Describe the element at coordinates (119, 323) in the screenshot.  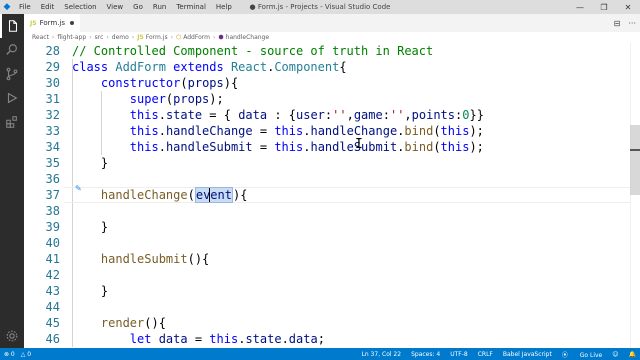
I see `code-text: render(){` at that location.